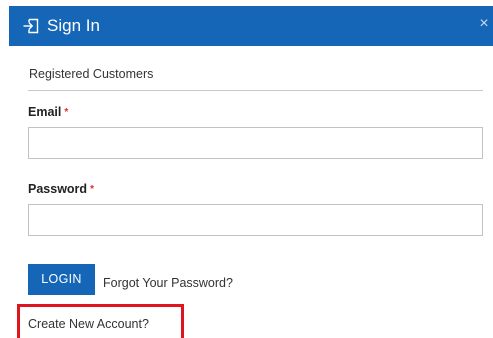 This screenshot has width=493, height=338. I want to click on create-account-link: Create New Account?, so click(88, 324).